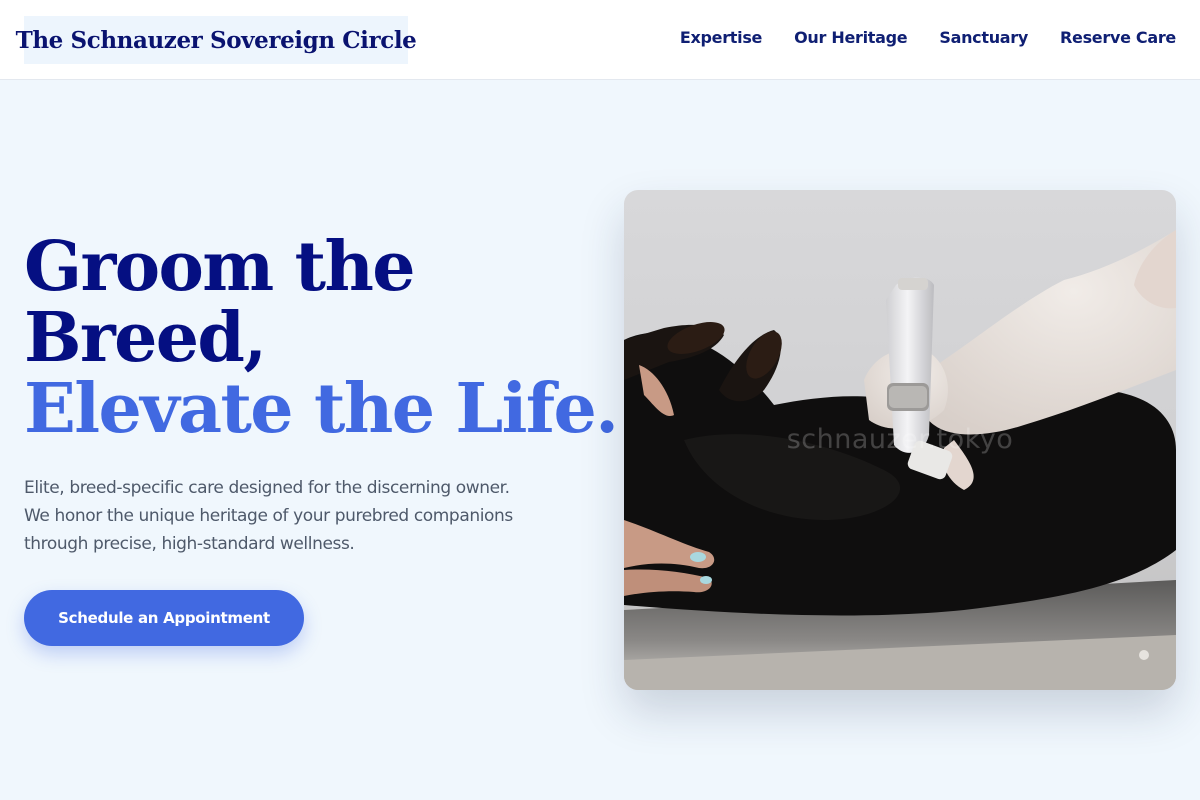 The height and width of the screenshot is (800, 1200). I want to click on logo-text: The Schnauzer Sovereign Circle, so click(216, 40).